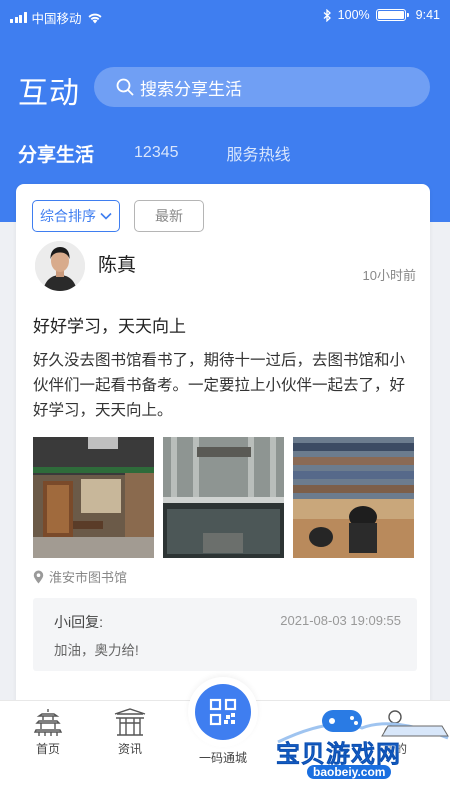 The width and height of the screenshot is (450, 800). I want to click on tab-bar: 分享生活 12345 服务热线, so click(178, 153).